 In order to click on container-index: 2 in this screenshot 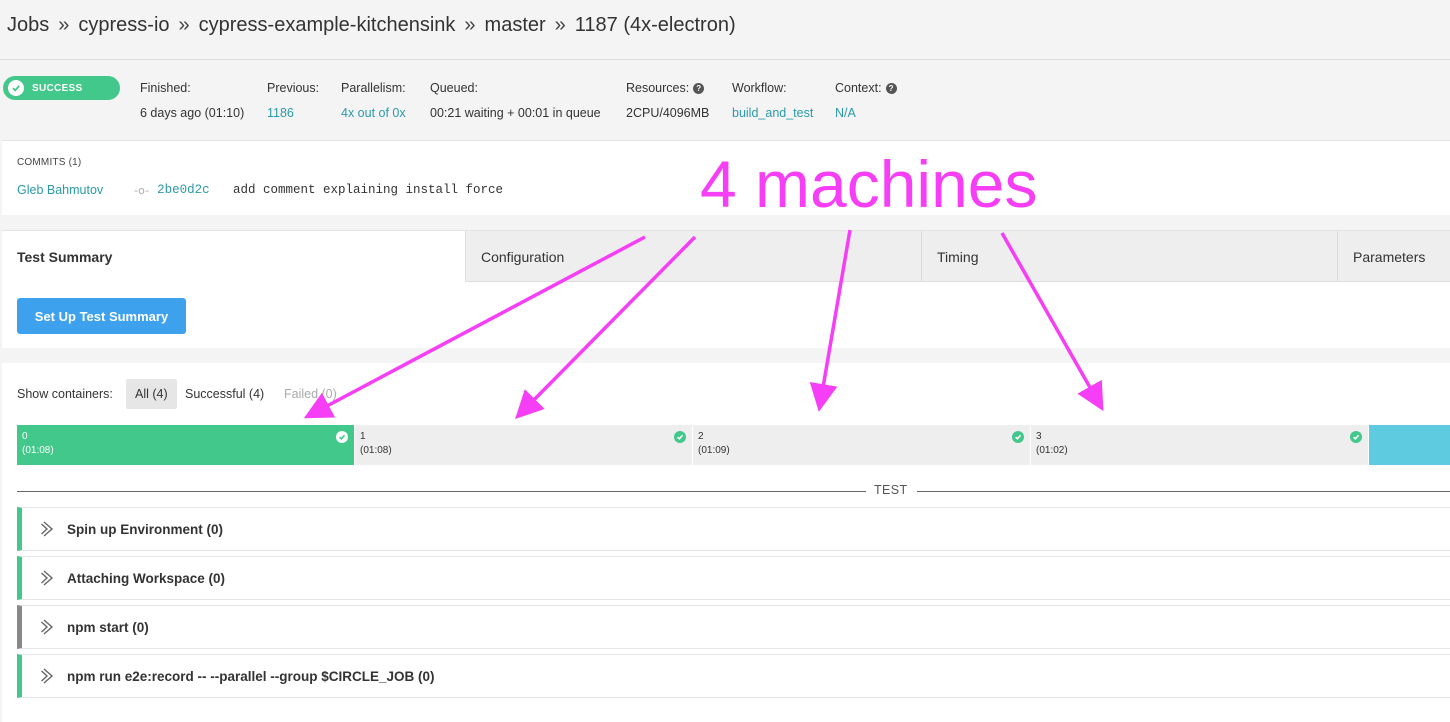, I will do `click(701, 436)`.